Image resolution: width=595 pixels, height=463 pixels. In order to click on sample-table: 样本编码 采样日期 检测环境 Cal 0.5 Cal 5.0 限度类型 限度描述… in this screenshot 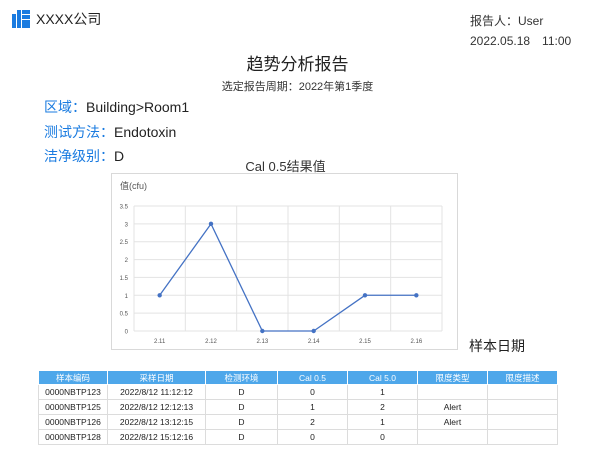, I will do `click(298, 407)`.